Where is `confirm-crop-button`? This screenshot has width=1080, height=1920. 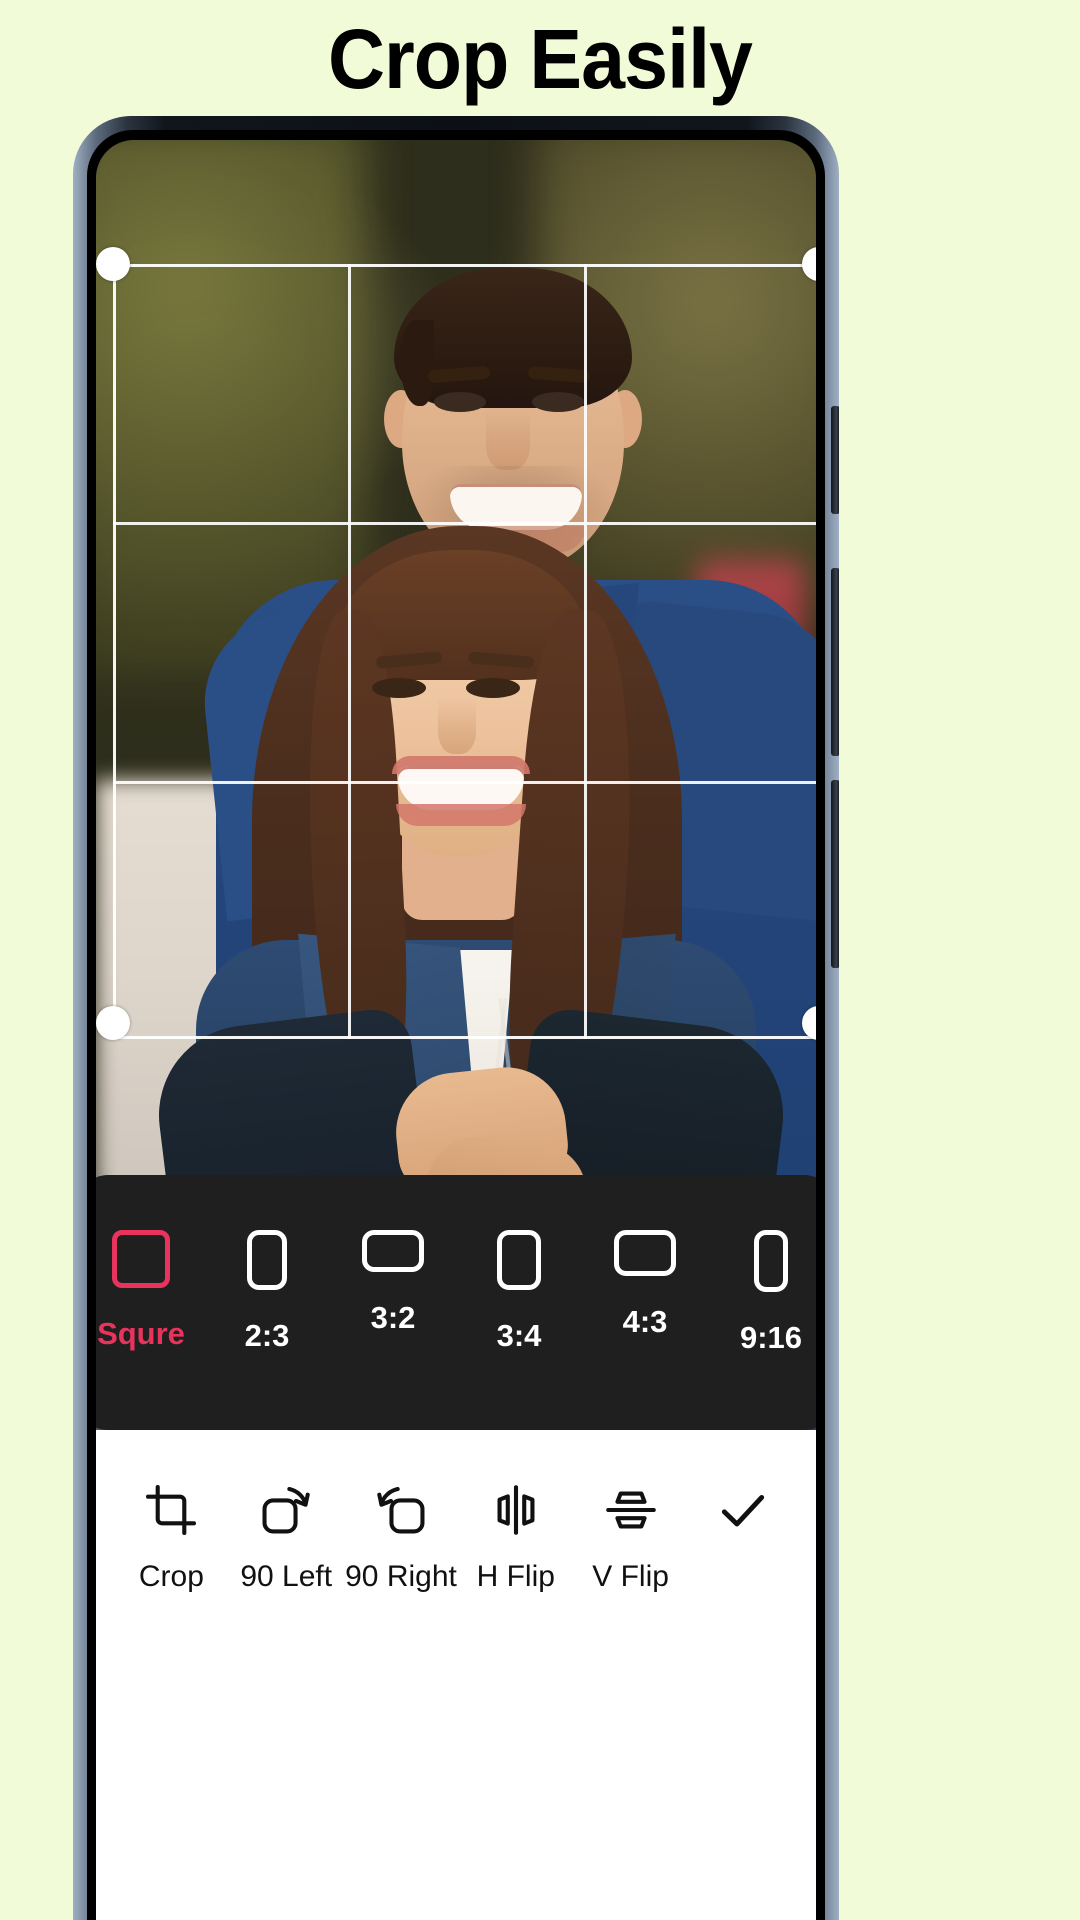 confirm-crop-button is located at coordinates (743, 1495).